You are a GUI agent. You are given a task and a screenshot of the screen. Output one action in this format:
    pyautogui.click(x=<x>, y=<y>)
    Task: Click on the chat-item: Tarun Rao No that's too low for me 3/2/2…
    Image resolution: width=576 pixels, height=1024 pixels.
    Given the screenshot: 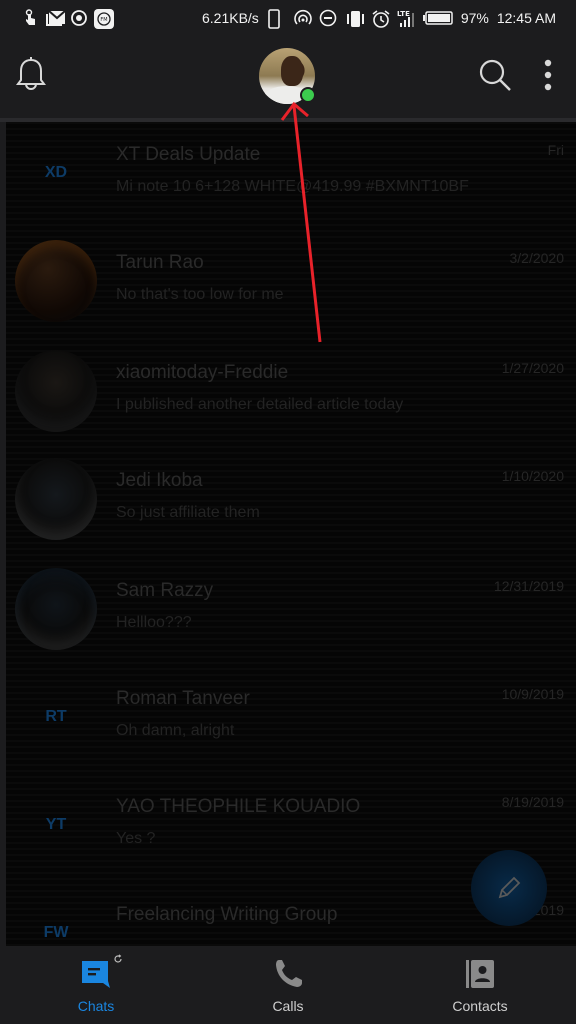 What is the action you would take?
    pyautogui.click(x=291, y=284)
    